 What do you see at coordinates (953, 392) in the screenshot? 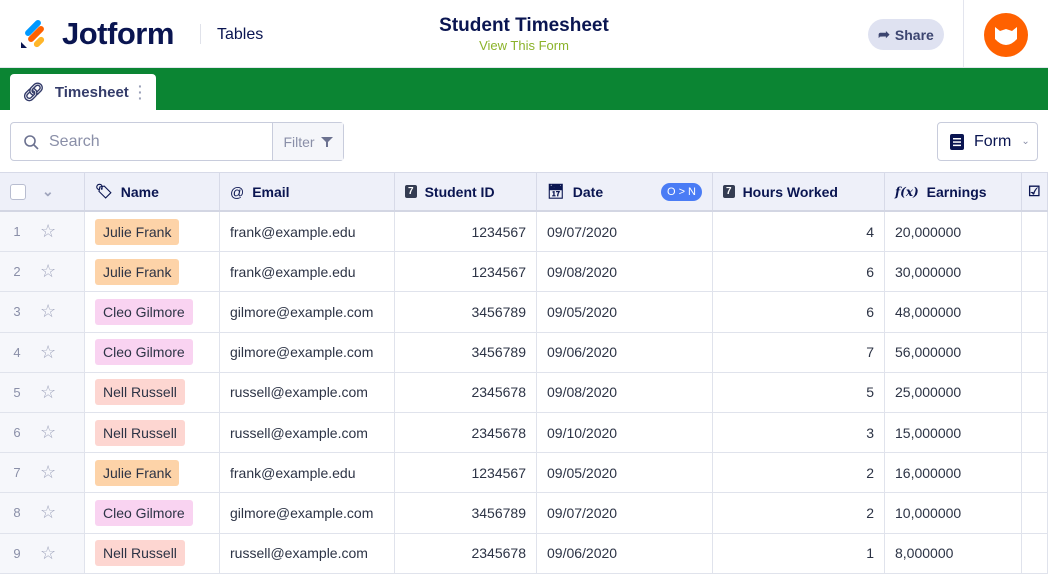
I see `cell-earnings: 25,000000` at bounding box center [953, 392].